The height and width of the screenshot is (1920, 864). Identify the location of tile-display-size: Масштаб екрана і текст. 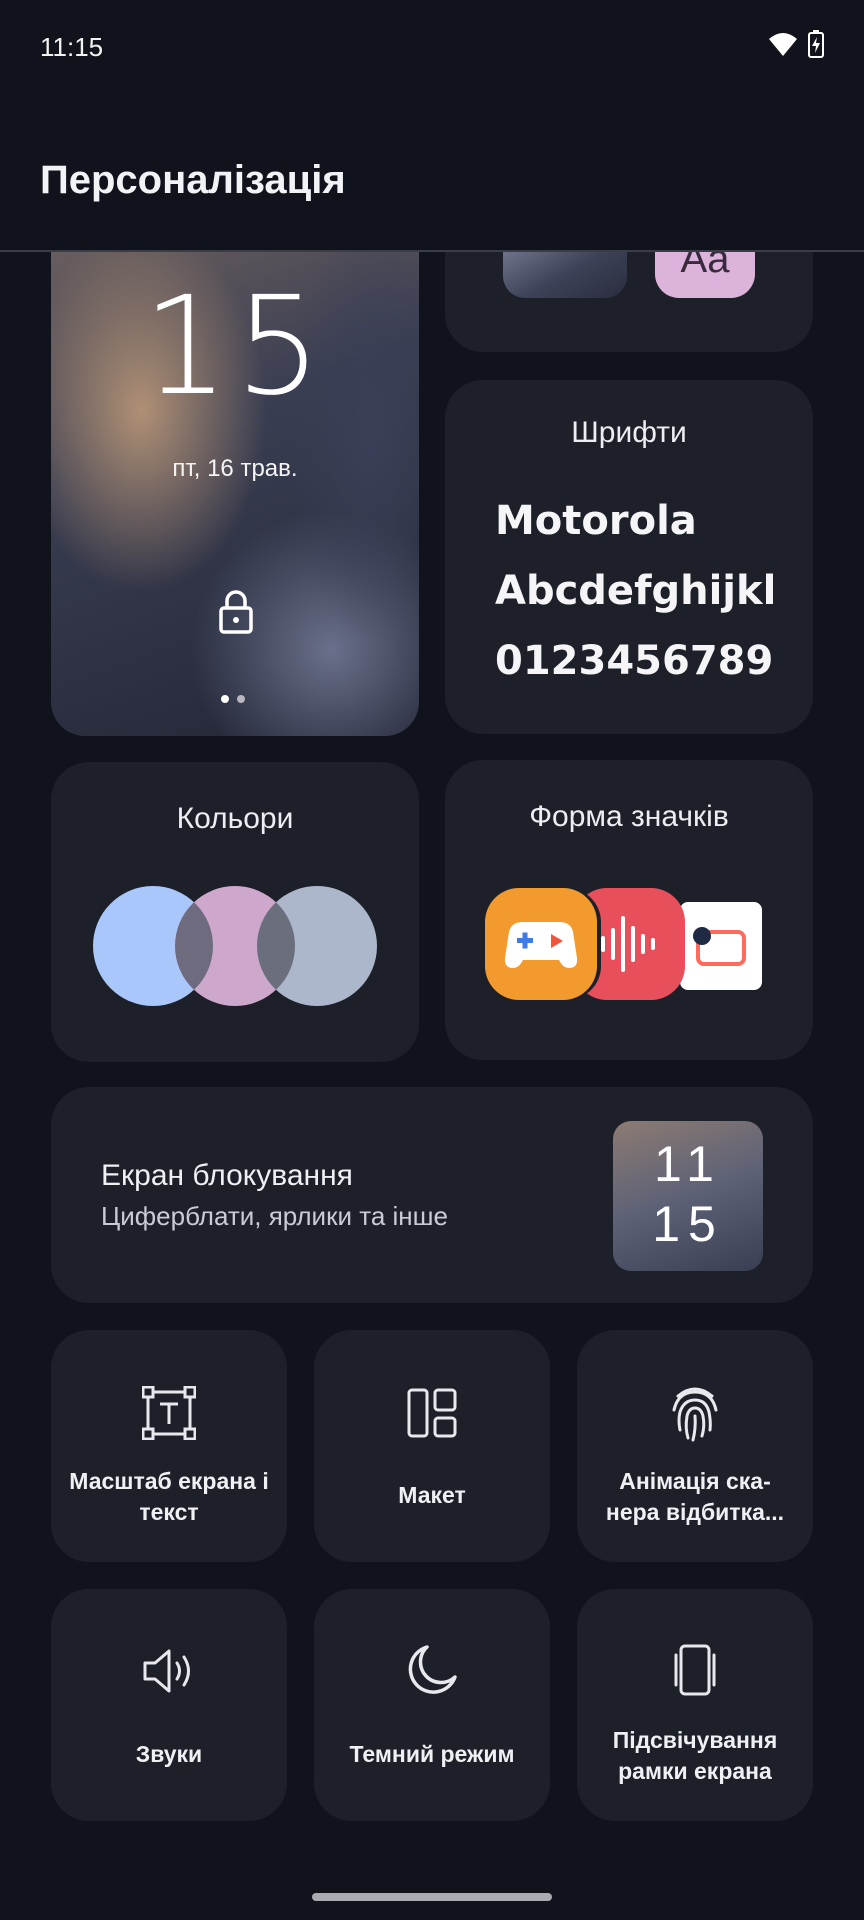
(169, 1446).